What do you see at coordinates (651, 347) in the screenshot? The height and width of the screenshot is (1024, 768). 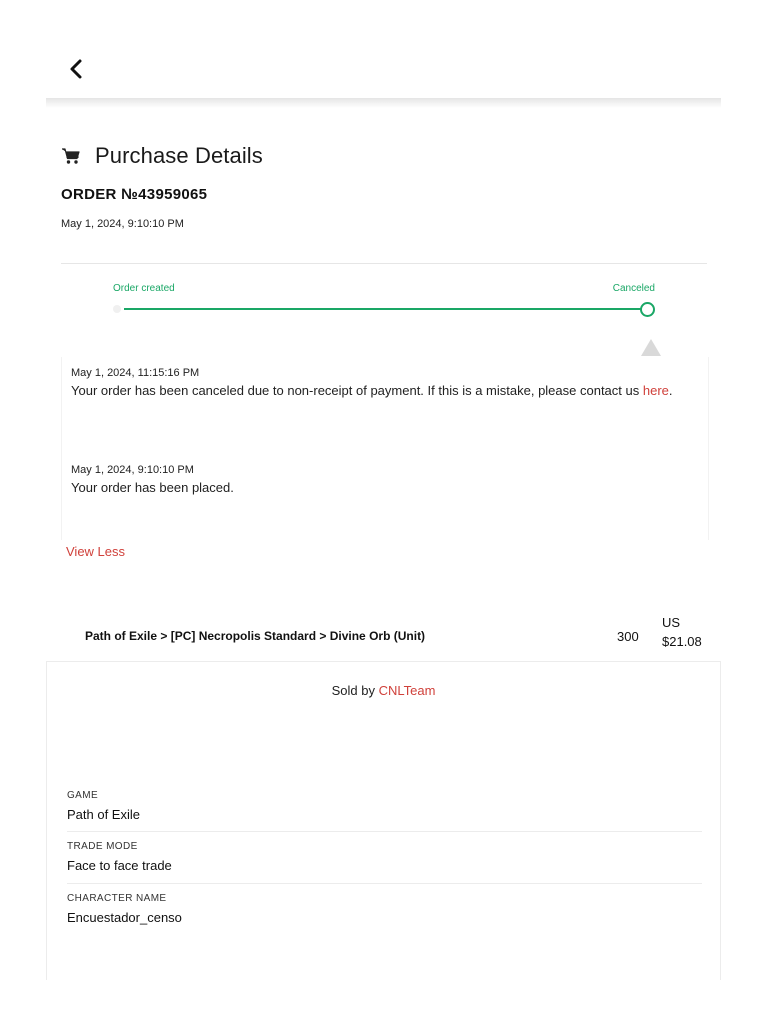 I see `history-pointer-icon` at bounding box center [651, 347].